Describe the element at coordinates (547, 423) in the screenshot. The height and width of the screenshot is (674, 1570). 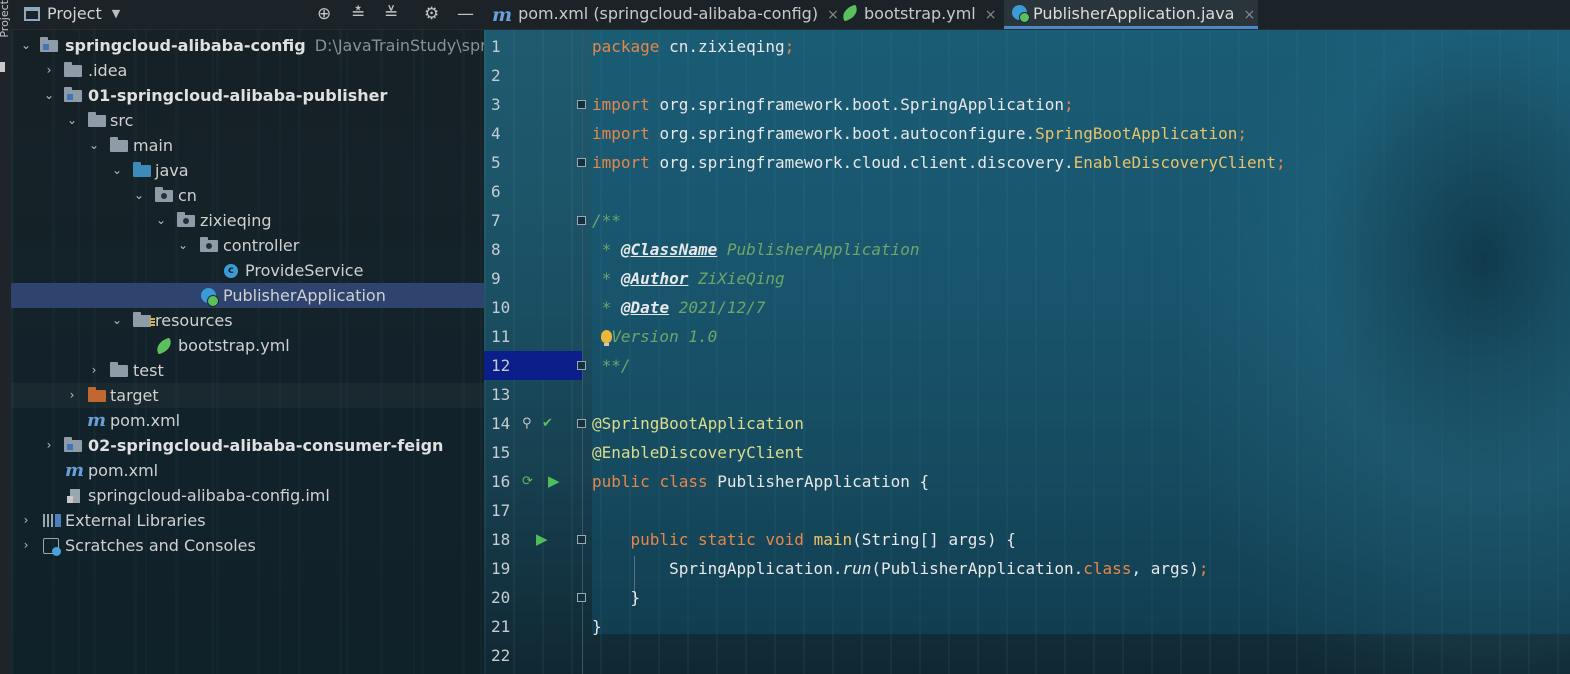
I see `spring-bean-icon: ✔` at that location.